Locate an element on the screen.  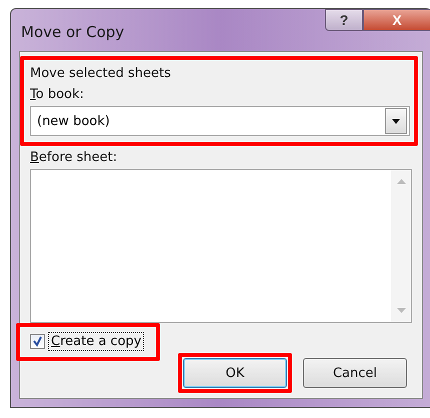
checkmark-icon is located at coordinates (37, 341).